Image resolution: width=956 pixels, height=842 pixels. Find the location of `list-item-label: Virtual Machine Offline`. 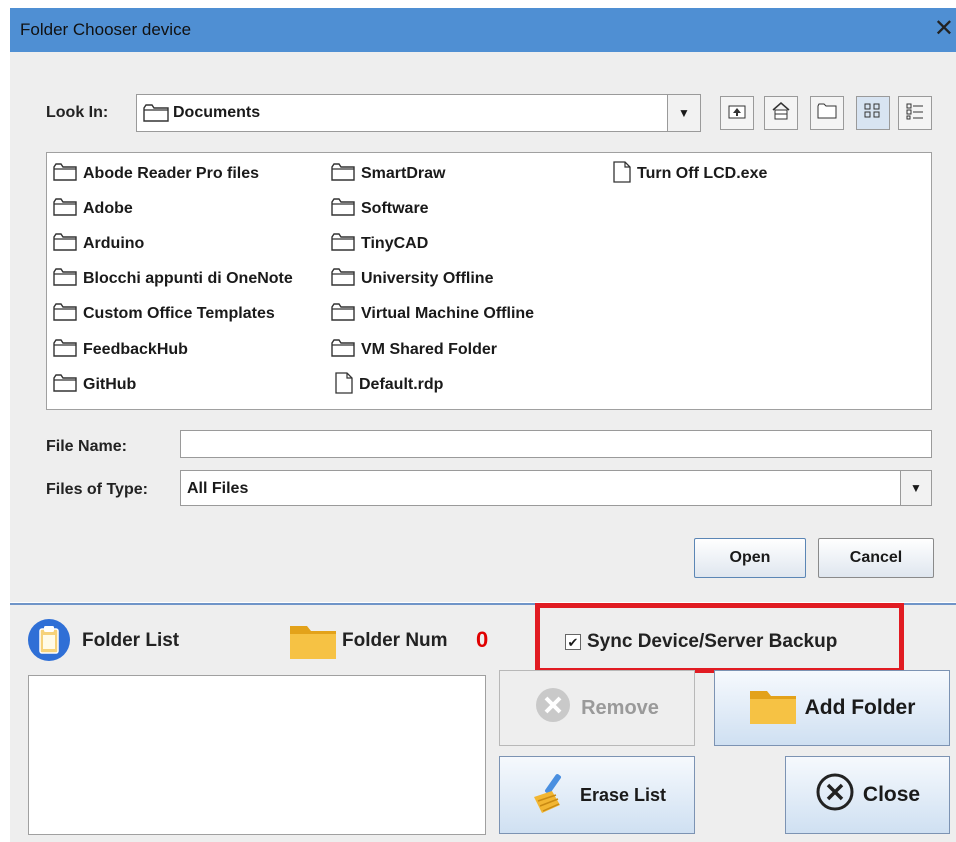

list-item-label: Virtual Machine Offline is located at coordinates (448, 313).